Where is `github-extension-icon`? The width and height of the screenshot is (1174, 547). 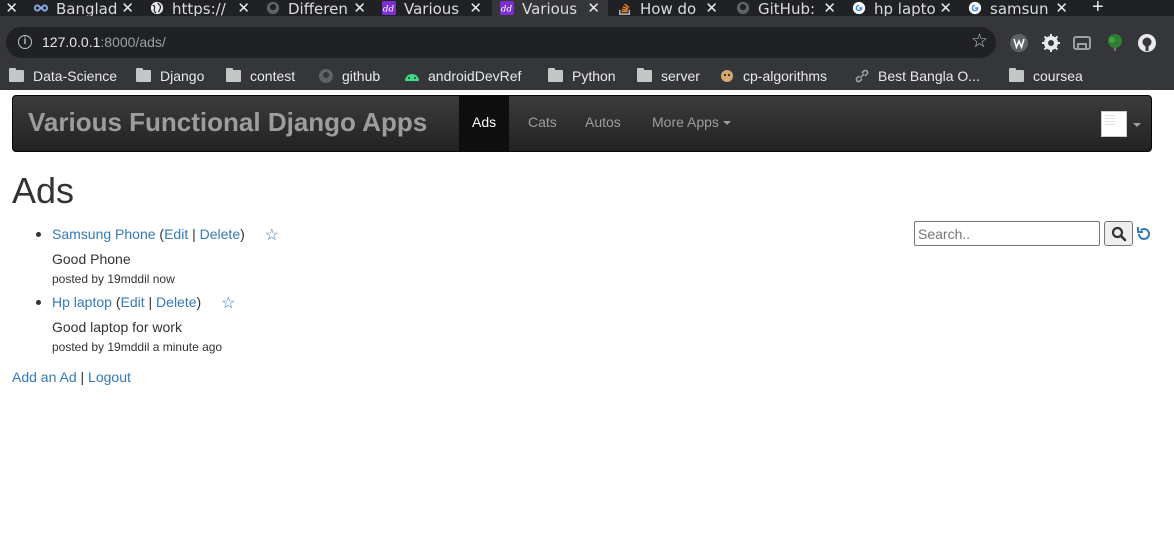 github-extension-icon is located at coordinates (1147, 43).